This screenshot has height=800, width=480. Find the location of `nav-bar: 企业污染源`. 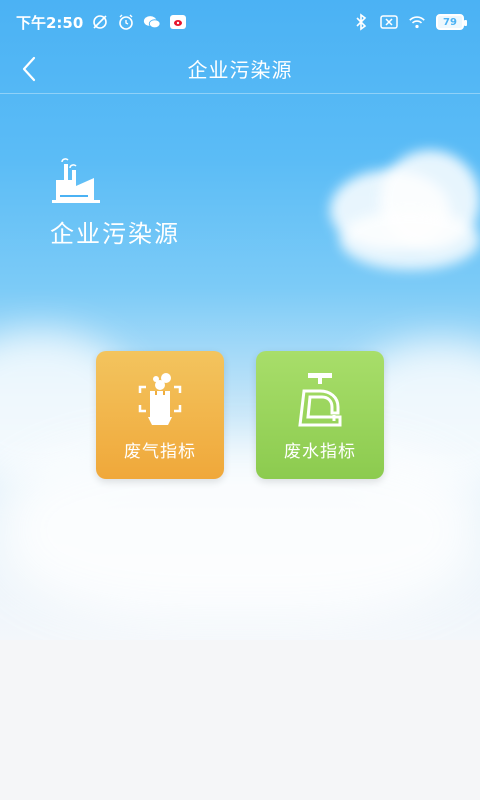

nav-bar: 企业污染源 is located at coordinates (240, 69).